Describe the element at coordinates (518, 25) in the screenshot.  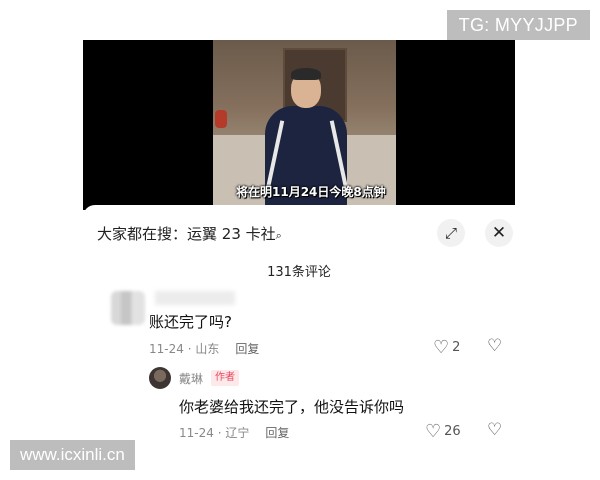
I see `watermark-tg: TG: MYYJJPP` at that location.